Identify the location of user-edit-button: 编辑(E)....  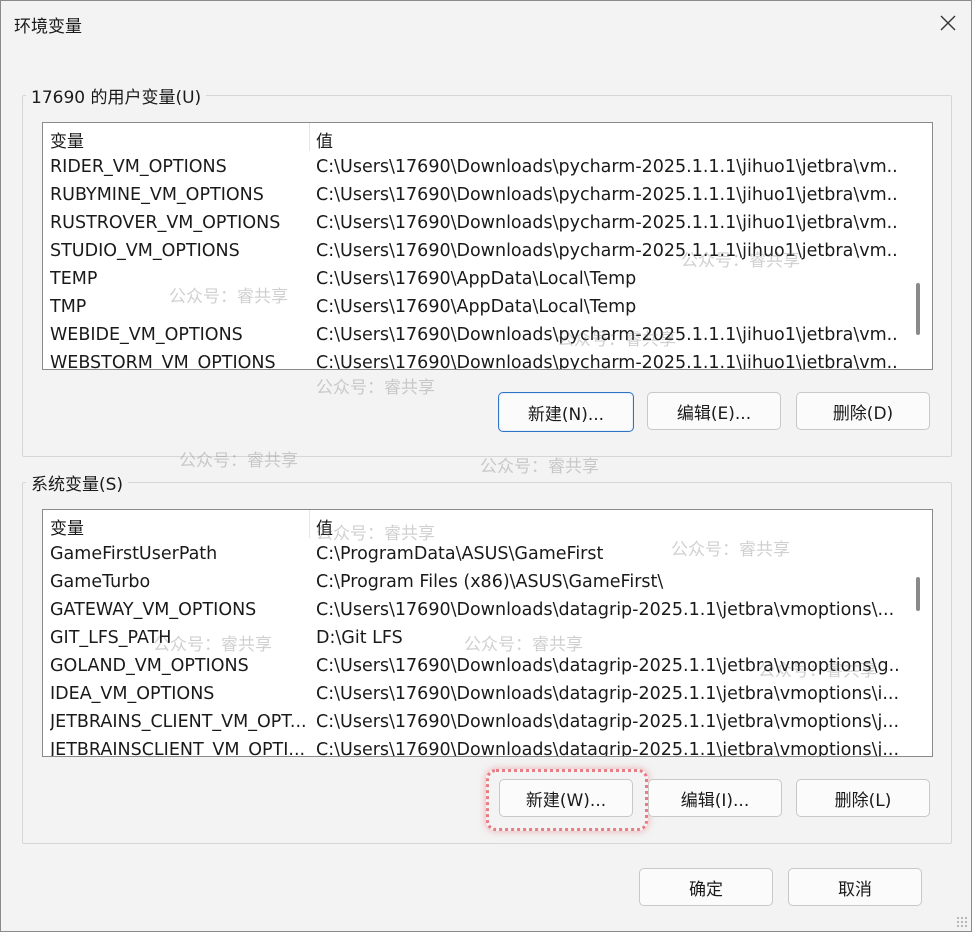
(714, 411).